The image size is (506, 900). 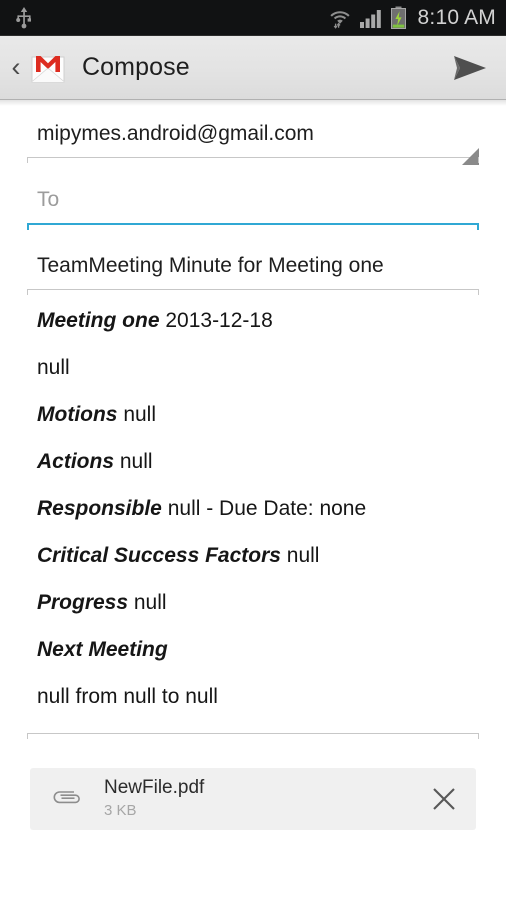 What do you see at coordinates (24, 18) in the screenshot?
I see `usb-icon` at bounding box center [24, 18].